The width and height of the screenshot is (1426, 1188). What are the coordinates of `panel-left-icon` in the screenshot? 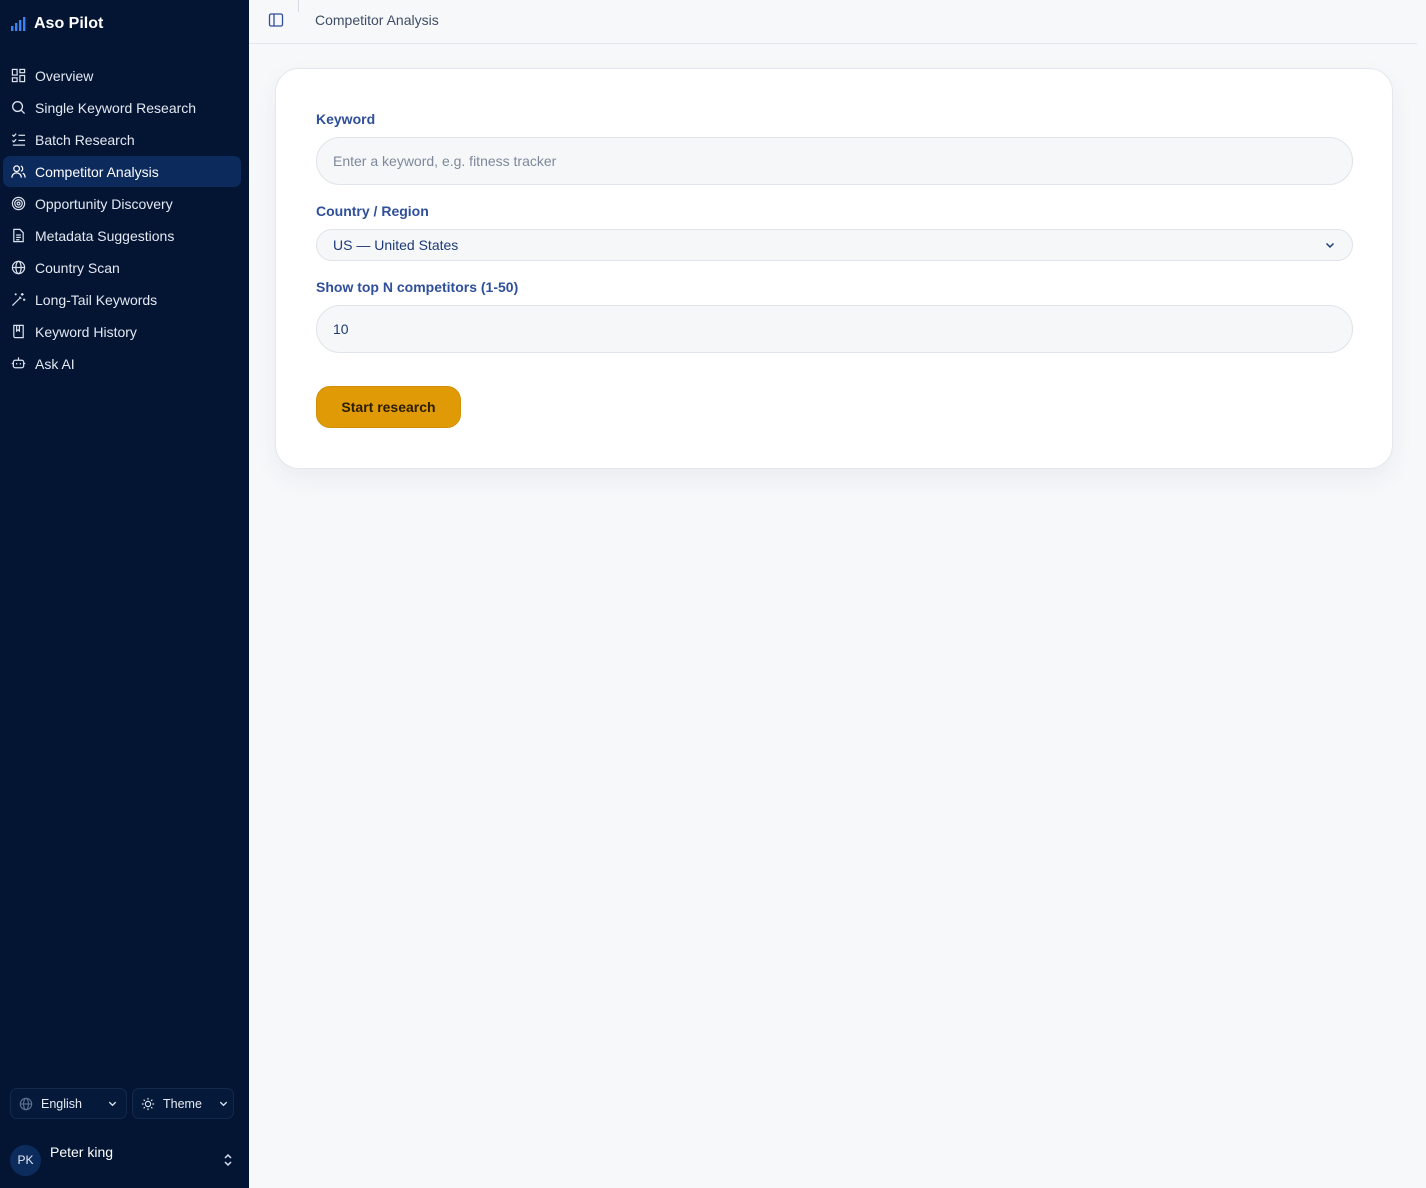 It's located at (276, 20).